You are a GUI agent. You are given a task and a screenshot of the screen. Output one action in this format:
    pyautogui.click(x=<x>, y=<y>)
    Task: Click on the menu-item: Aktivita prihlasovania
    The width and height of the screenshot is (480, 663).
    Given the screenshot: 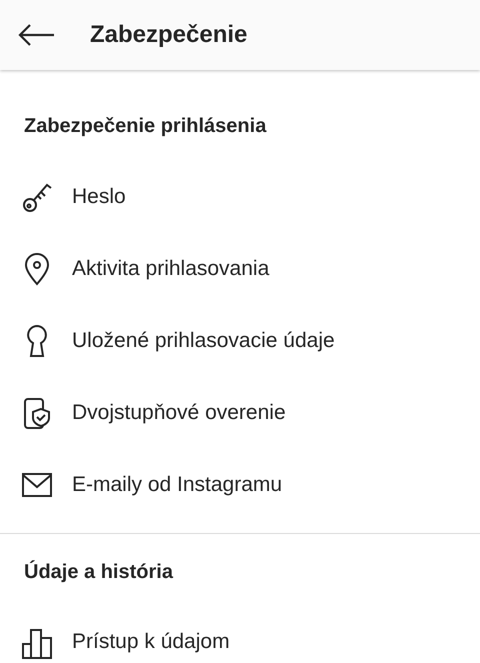 What is the action you would take?
    pyautogui.click(x=171, y=269)
    